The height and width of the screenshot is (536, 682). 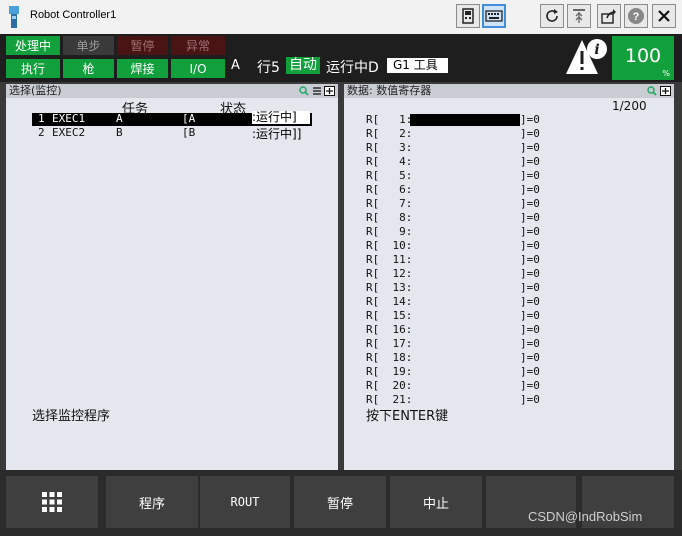 I want to click on row-state: :运行中]], so click(x=277, y=134).